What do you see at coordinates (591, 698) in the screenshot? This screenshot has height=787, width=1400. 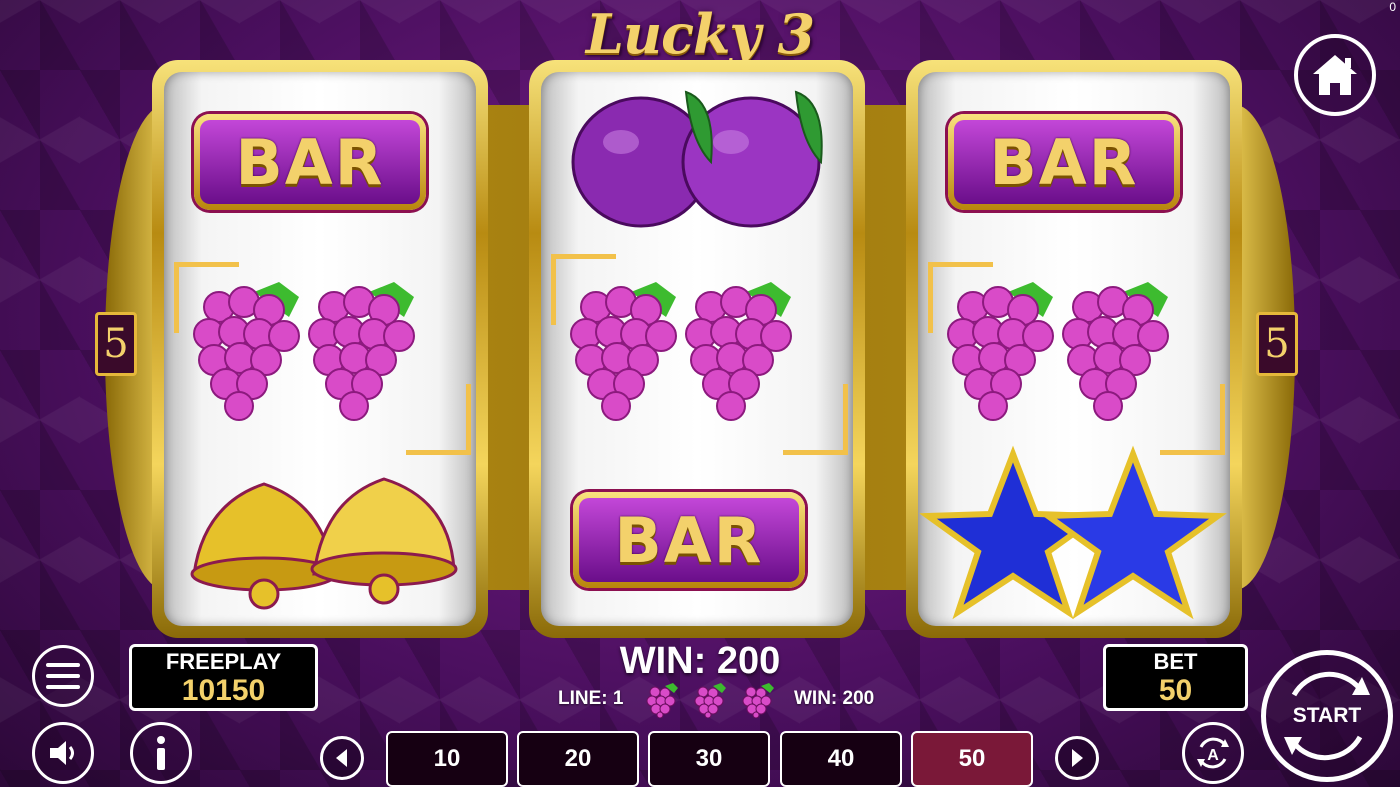 I see `win-line-label: LINE: 1` at bounding box center [591, 698].